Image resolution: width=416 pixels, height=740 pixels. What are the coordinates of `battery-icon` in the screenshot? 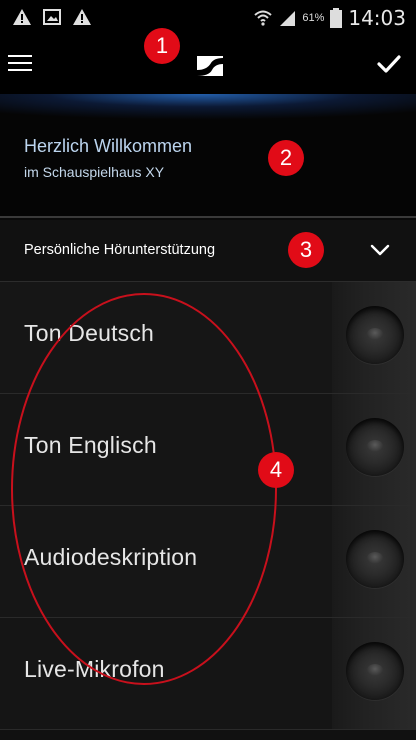 It's located at (336, 18).